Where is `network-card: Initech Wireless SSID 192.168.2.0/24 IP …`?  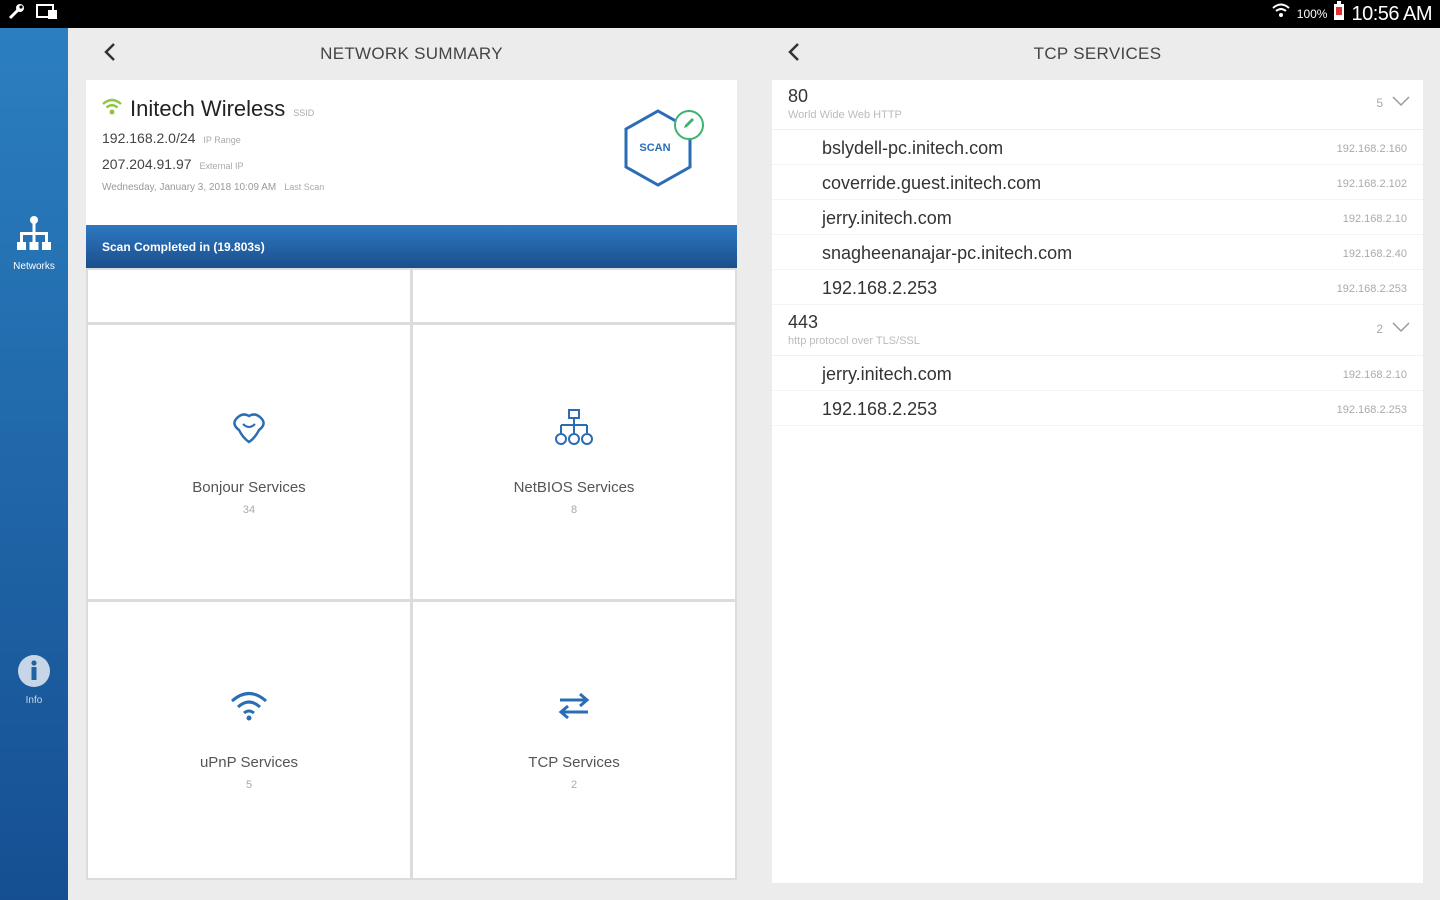 network-card: Initech Wireless SSID 192.168.2.0/24 IP … is located at coordinates (411, 152).